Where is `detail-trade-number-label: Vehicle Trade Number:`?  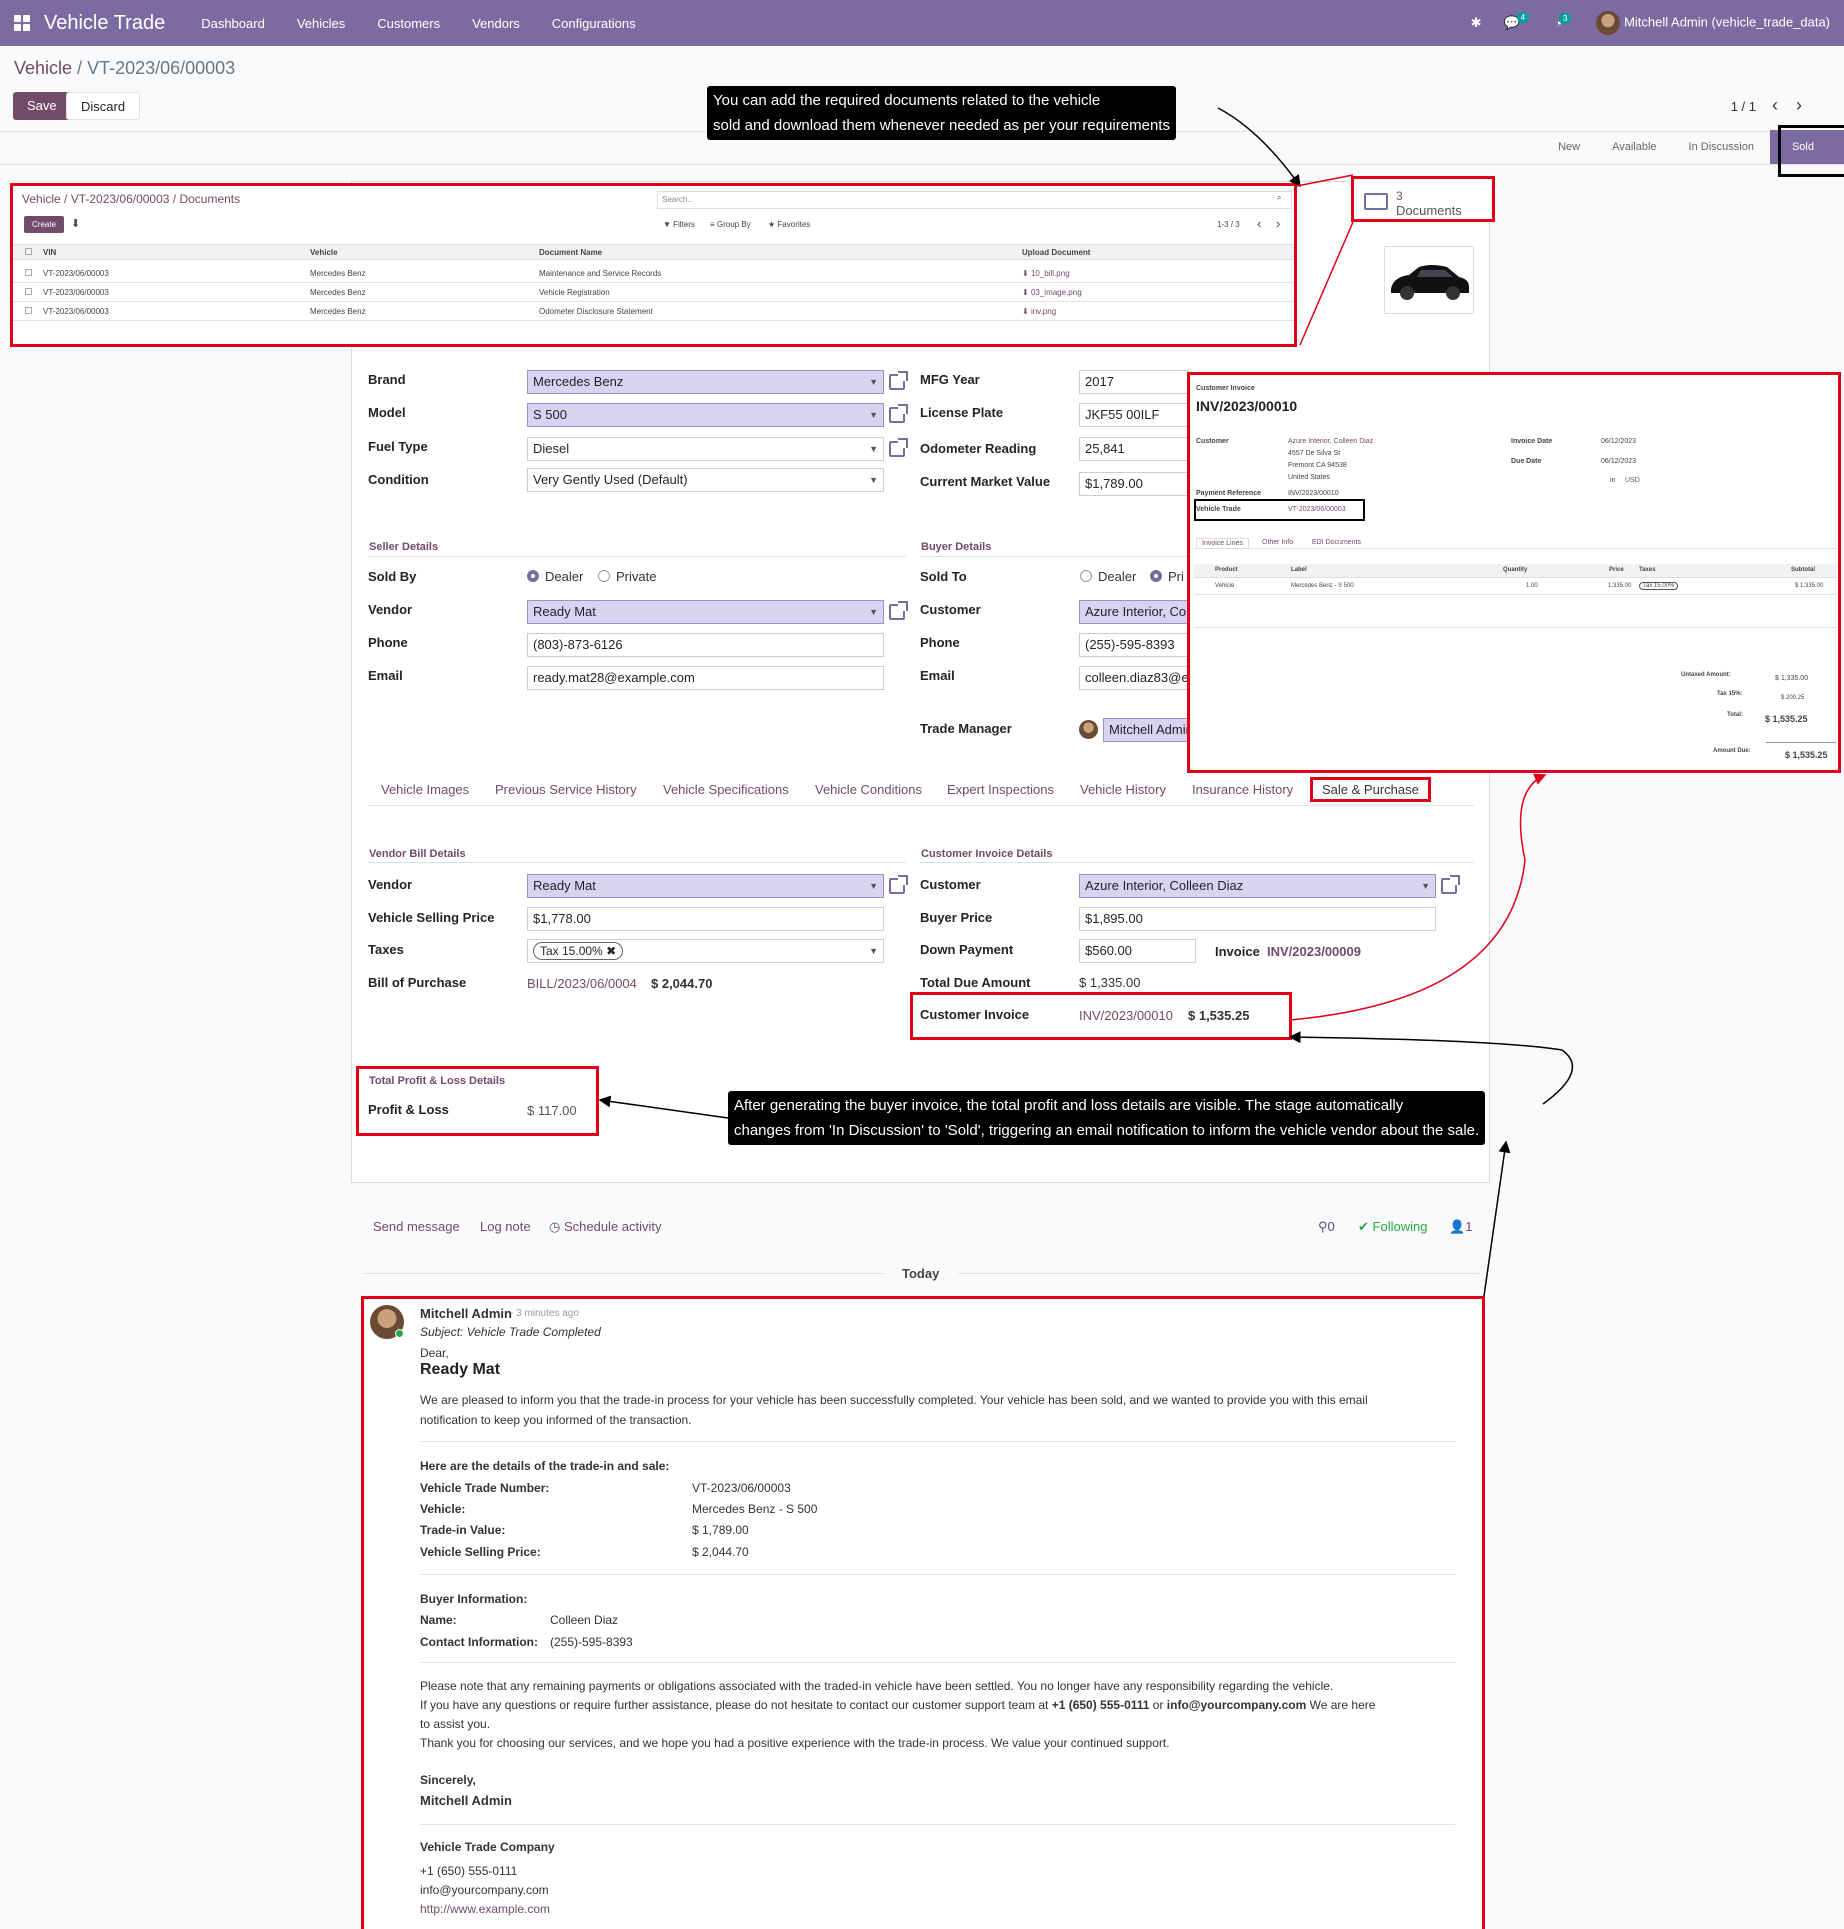
detail-trade-number-label: Vehicle Trade Number: is located at coordinates (485, 1488).